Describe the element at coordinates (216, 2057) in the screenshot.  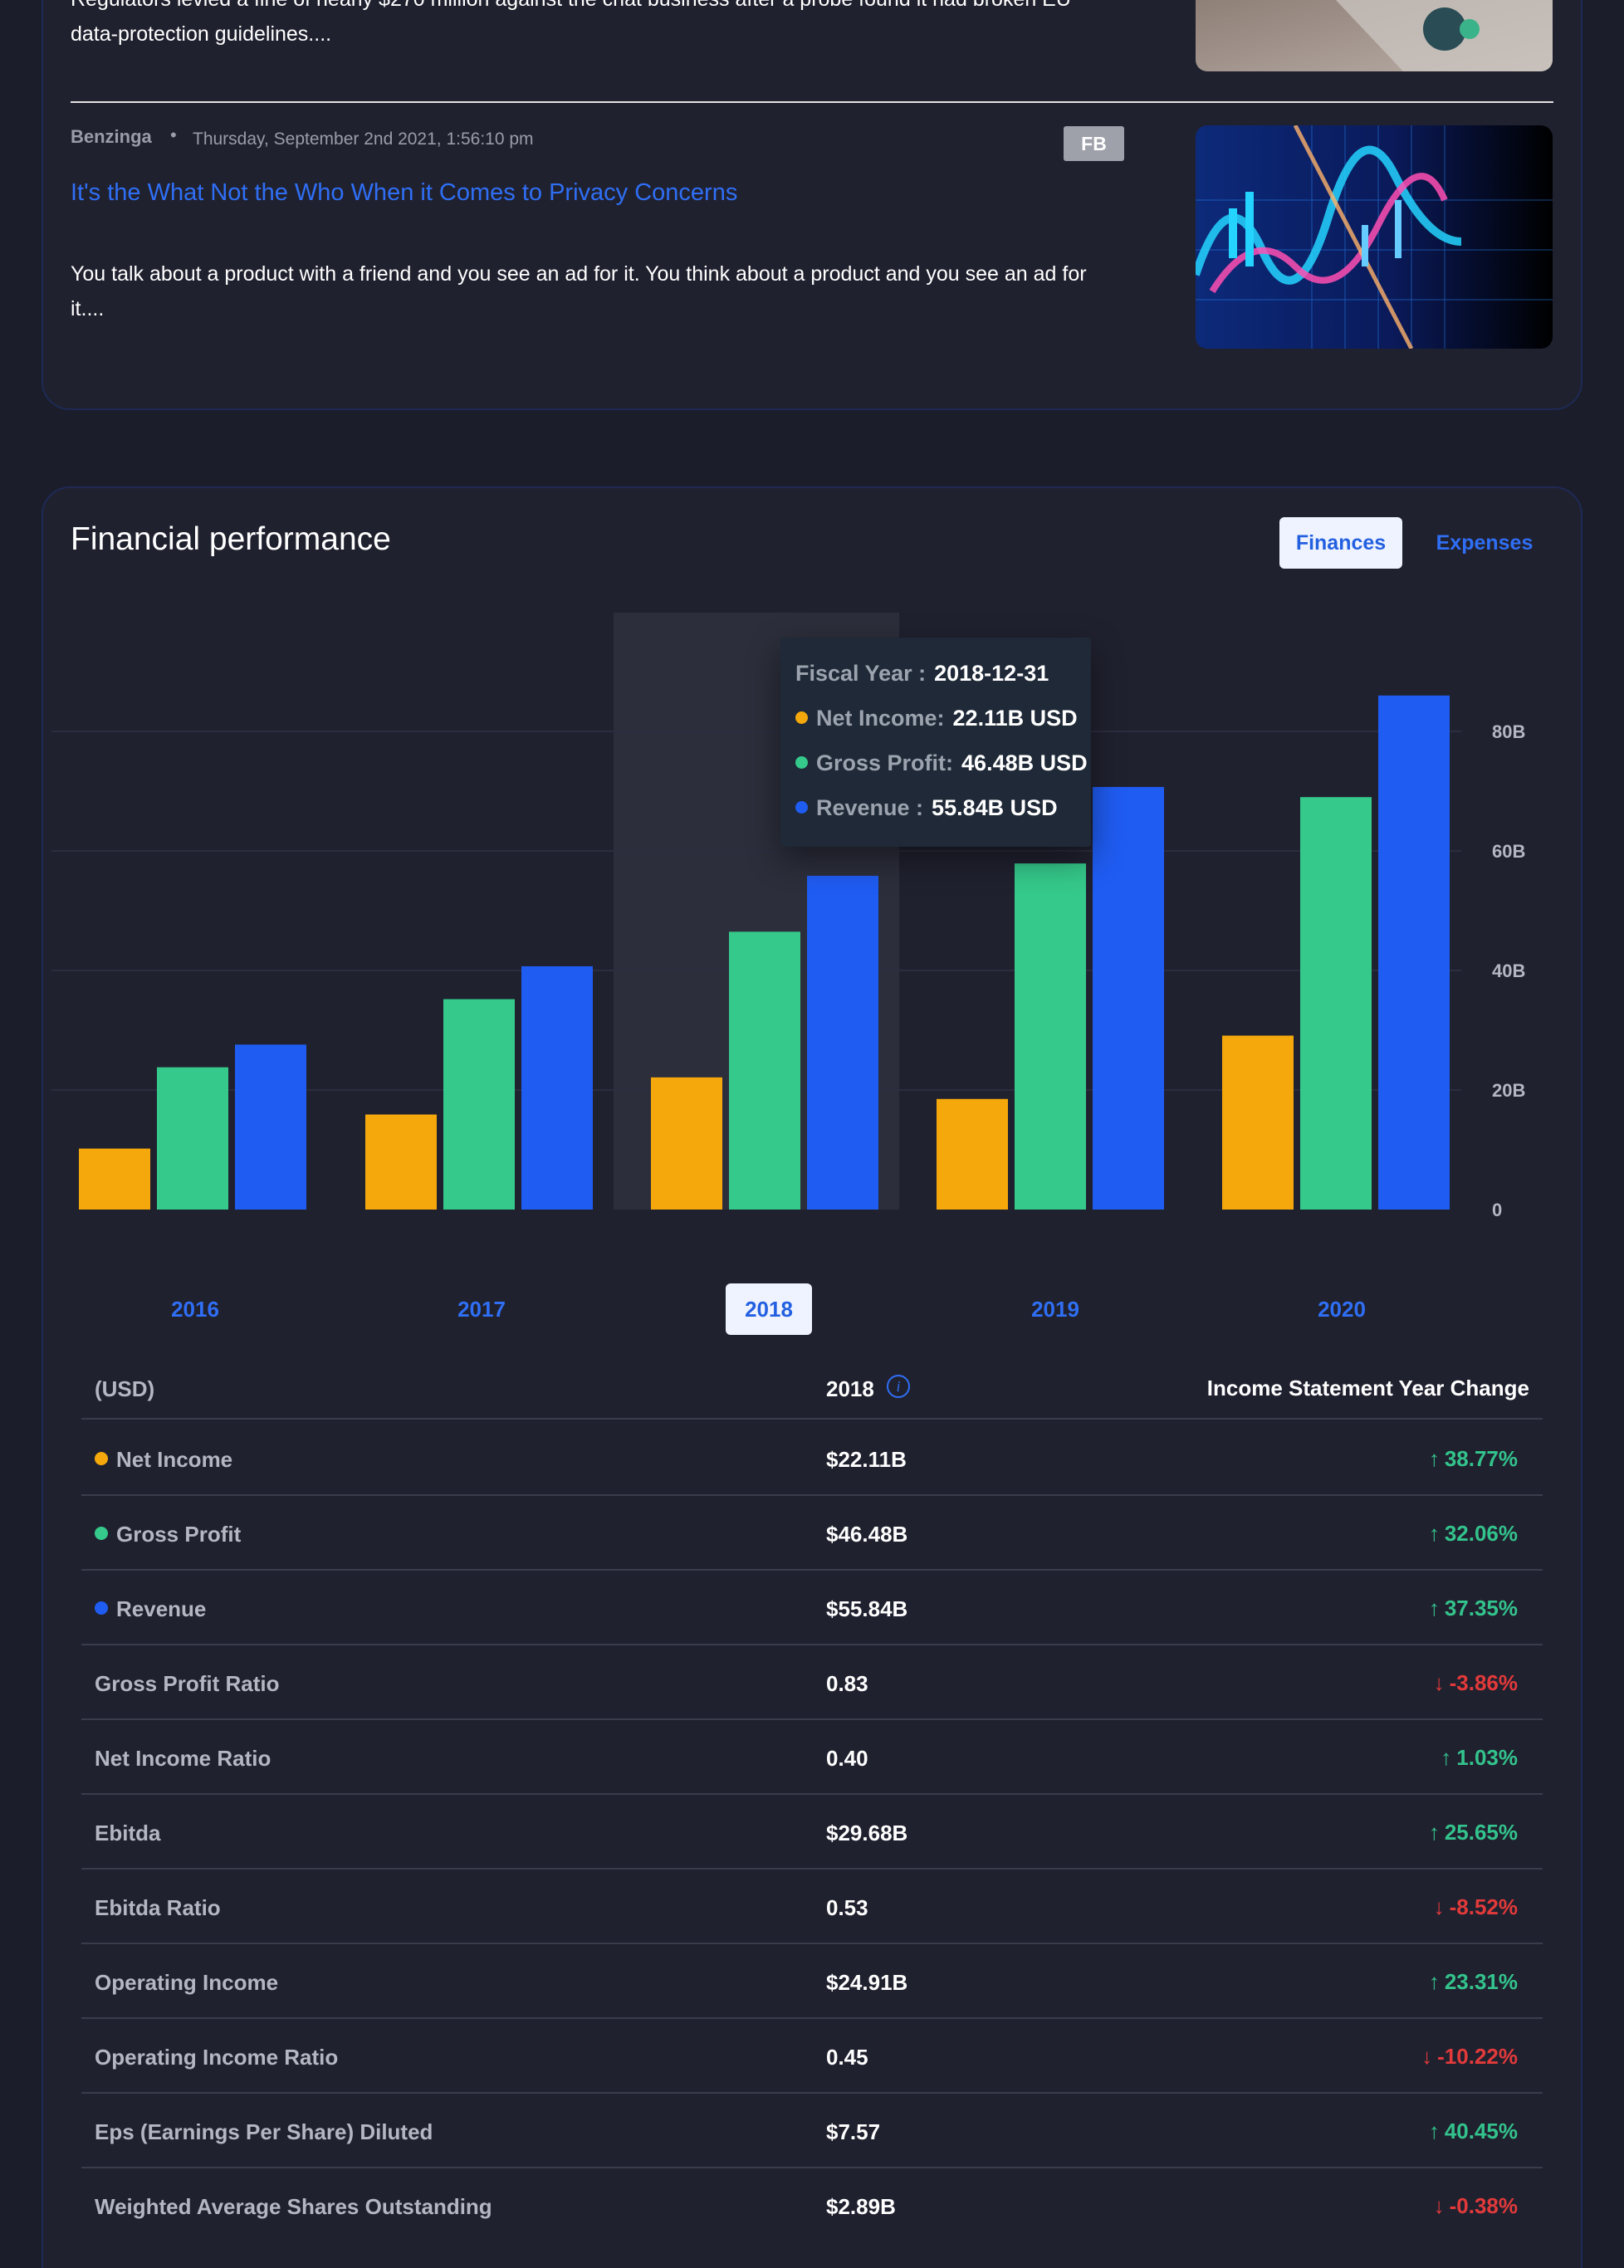
I see `row-label: Operating Income Ratio` at that location.